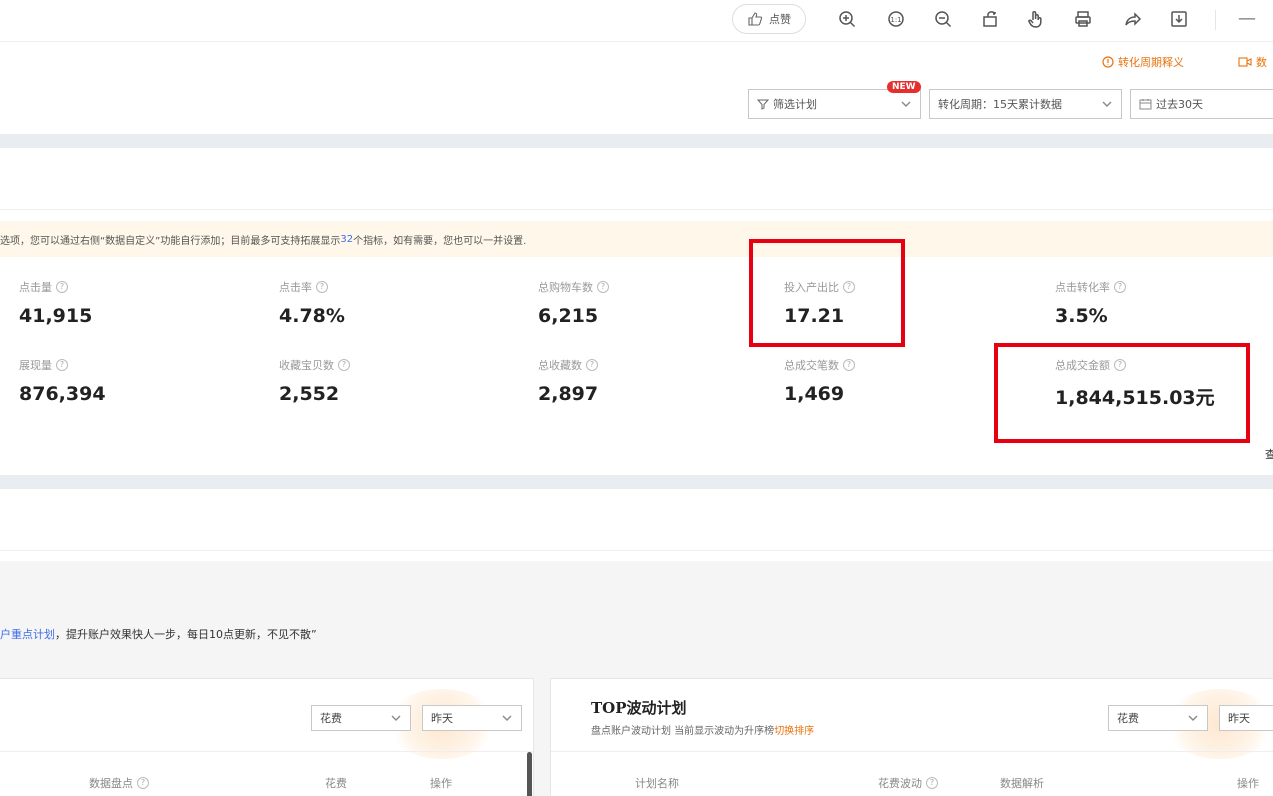  Describe the element at coordinates (309, 394) in the screenshot. I see `metric-value: 2,552` at that location.